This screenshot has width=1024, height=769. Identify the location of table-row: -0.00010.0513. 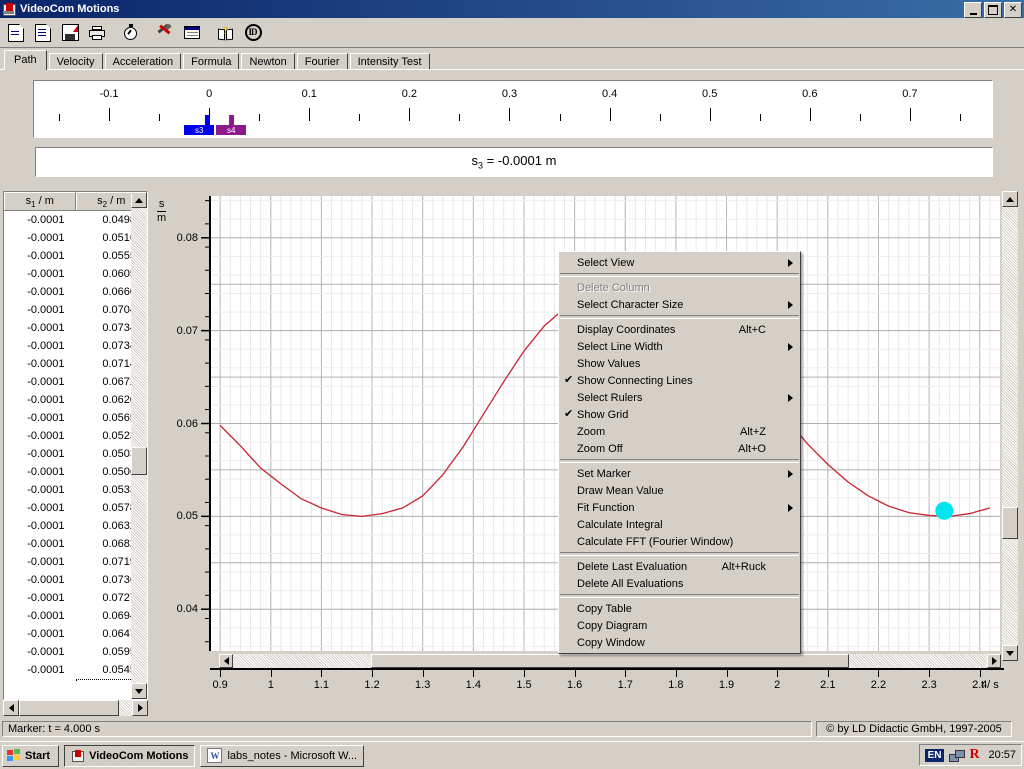
(75, 680).